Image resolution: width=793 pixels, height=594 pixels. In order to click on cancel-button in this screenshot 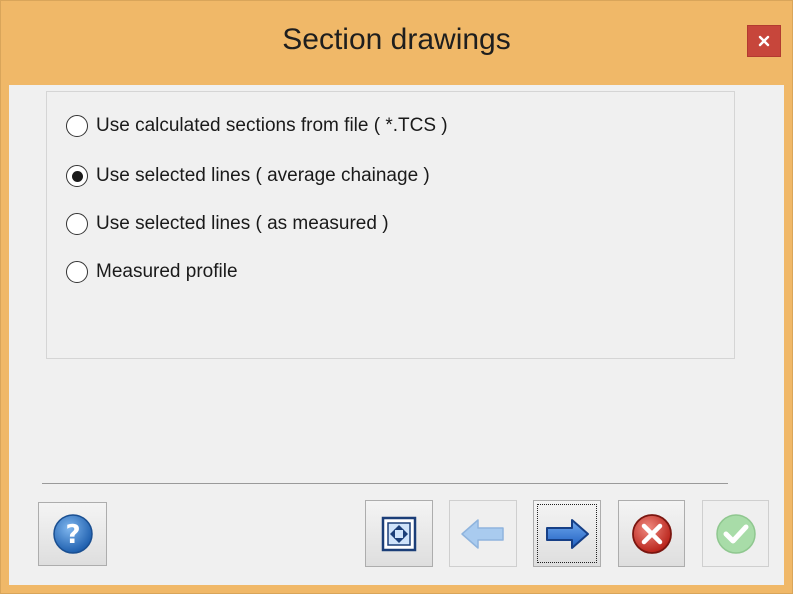, I will do `click(651, 533)`.